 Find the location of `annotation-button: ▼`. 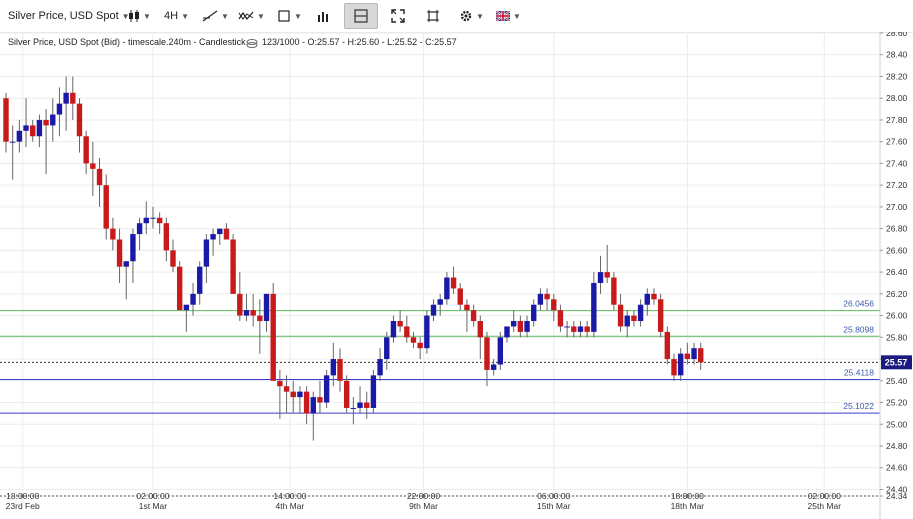

annotation-button: ▼ is located at coordinates (289, 16).